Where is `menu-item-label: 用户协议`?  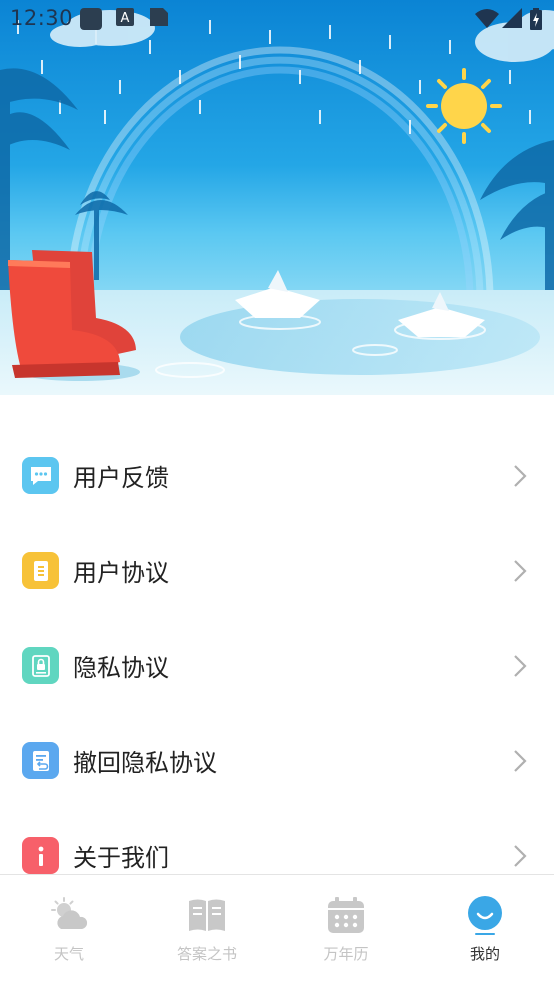
menu-item-label: 用户协议 is located at coordinates (121, 573).